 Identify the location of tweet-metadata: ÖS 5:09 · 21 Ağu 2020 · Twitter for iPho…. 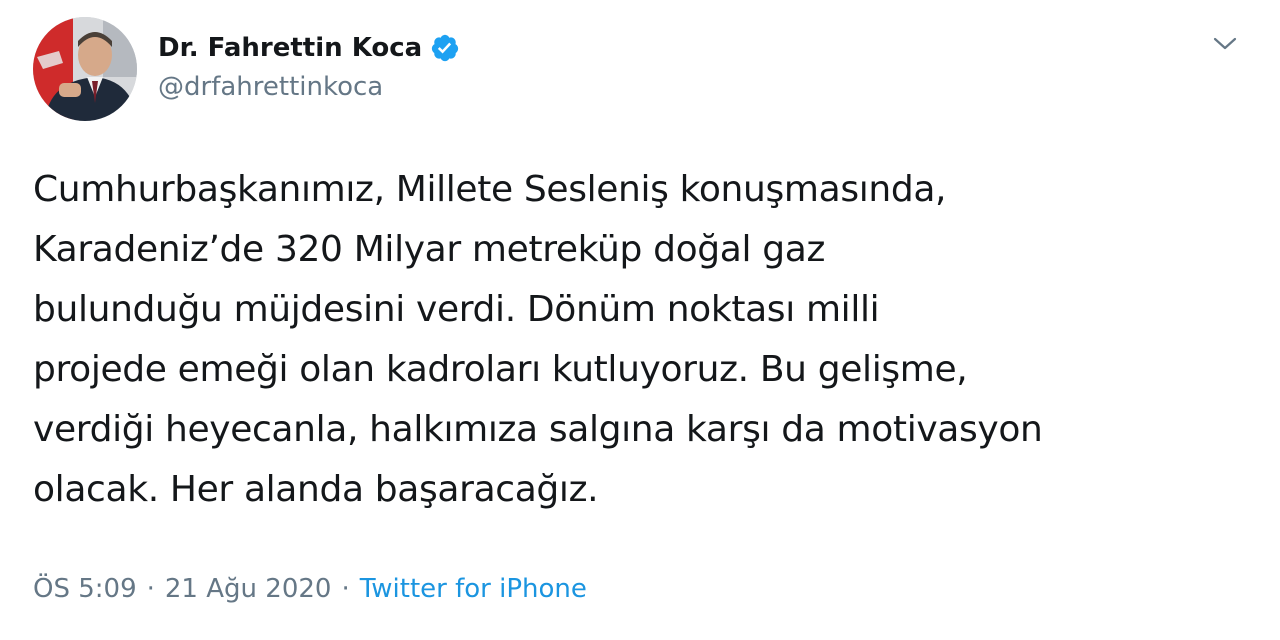
(310, 589).